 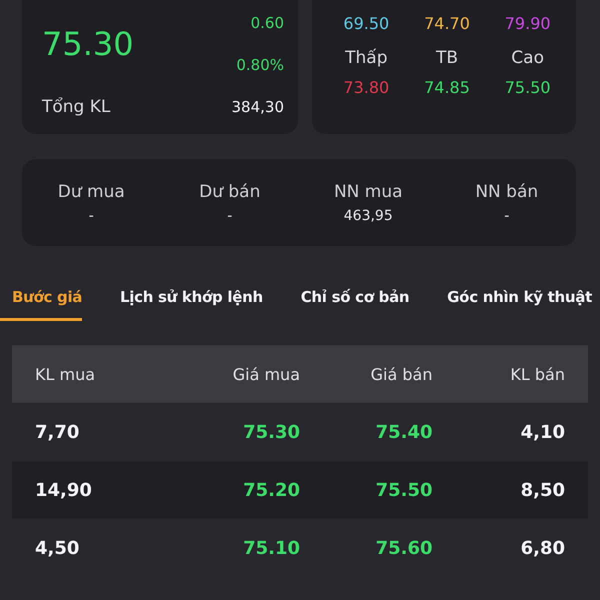 What do you see at coordinates (266, 374) in the screenshot?
I see `column-header: Giá mua` at bounding box center [266, 374].